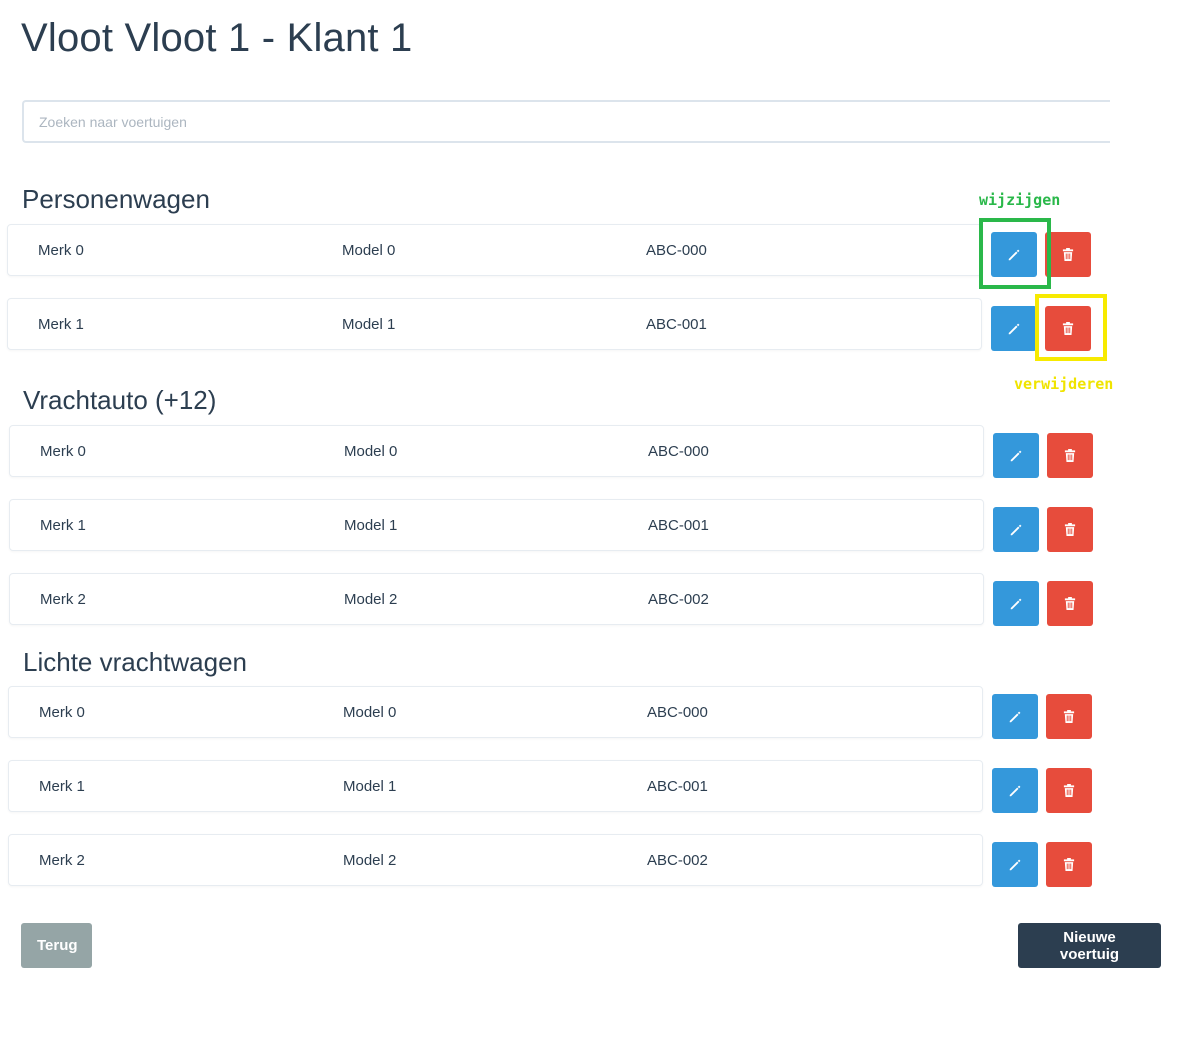 This screenshot has width=1180, height=1052. I want to click on section-title: Lichte vrachtwagen, so click(135, 662).